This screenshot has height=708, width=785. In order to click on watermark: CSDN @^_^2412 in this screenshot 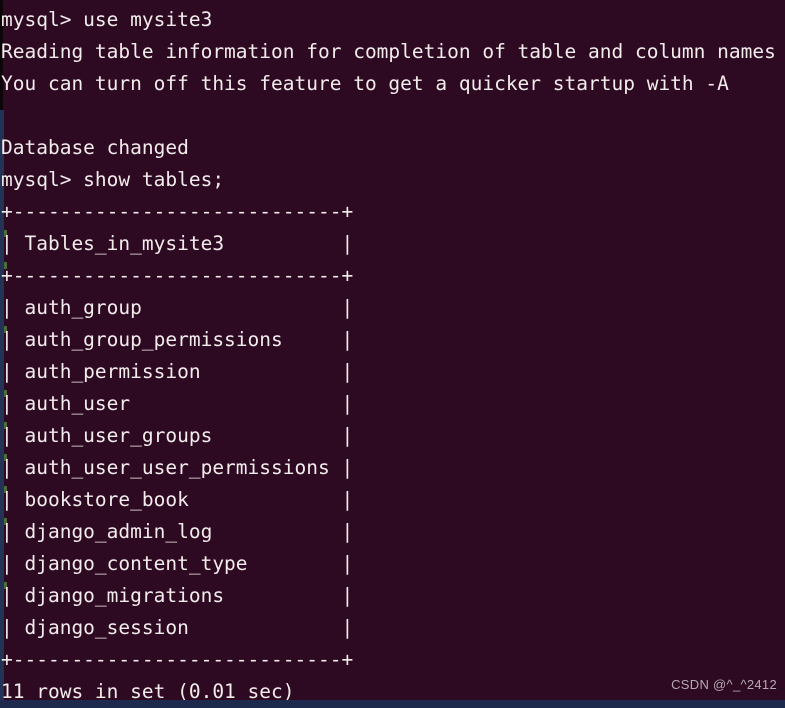, I will do `click(724, 684)`.